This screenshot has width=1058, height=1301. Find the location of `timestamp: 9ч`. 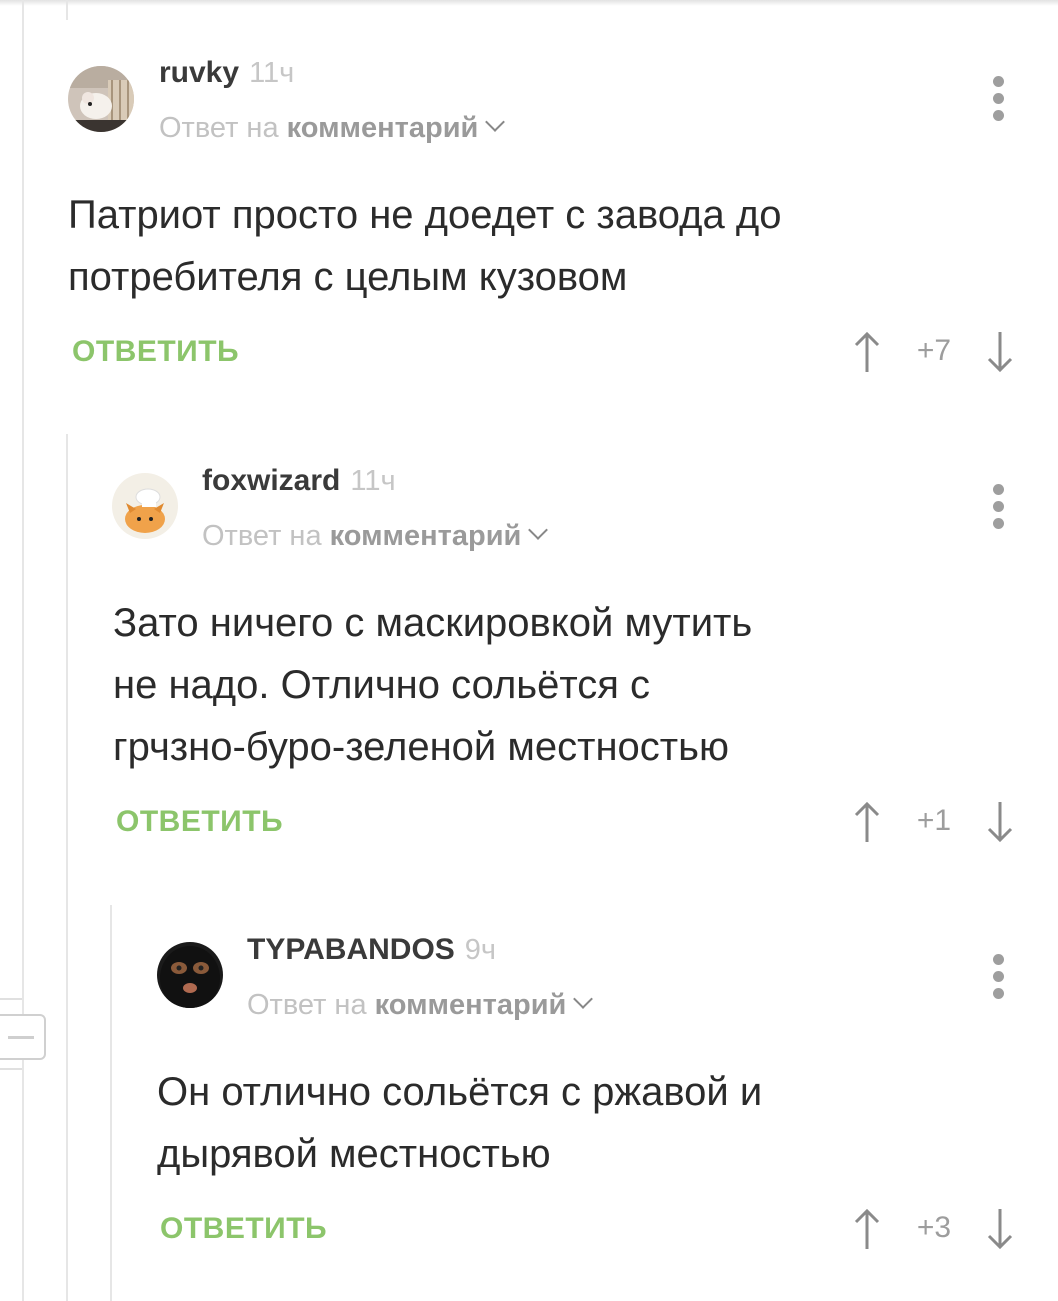

timestamp: 9ч is located at coordinates (480, 950).